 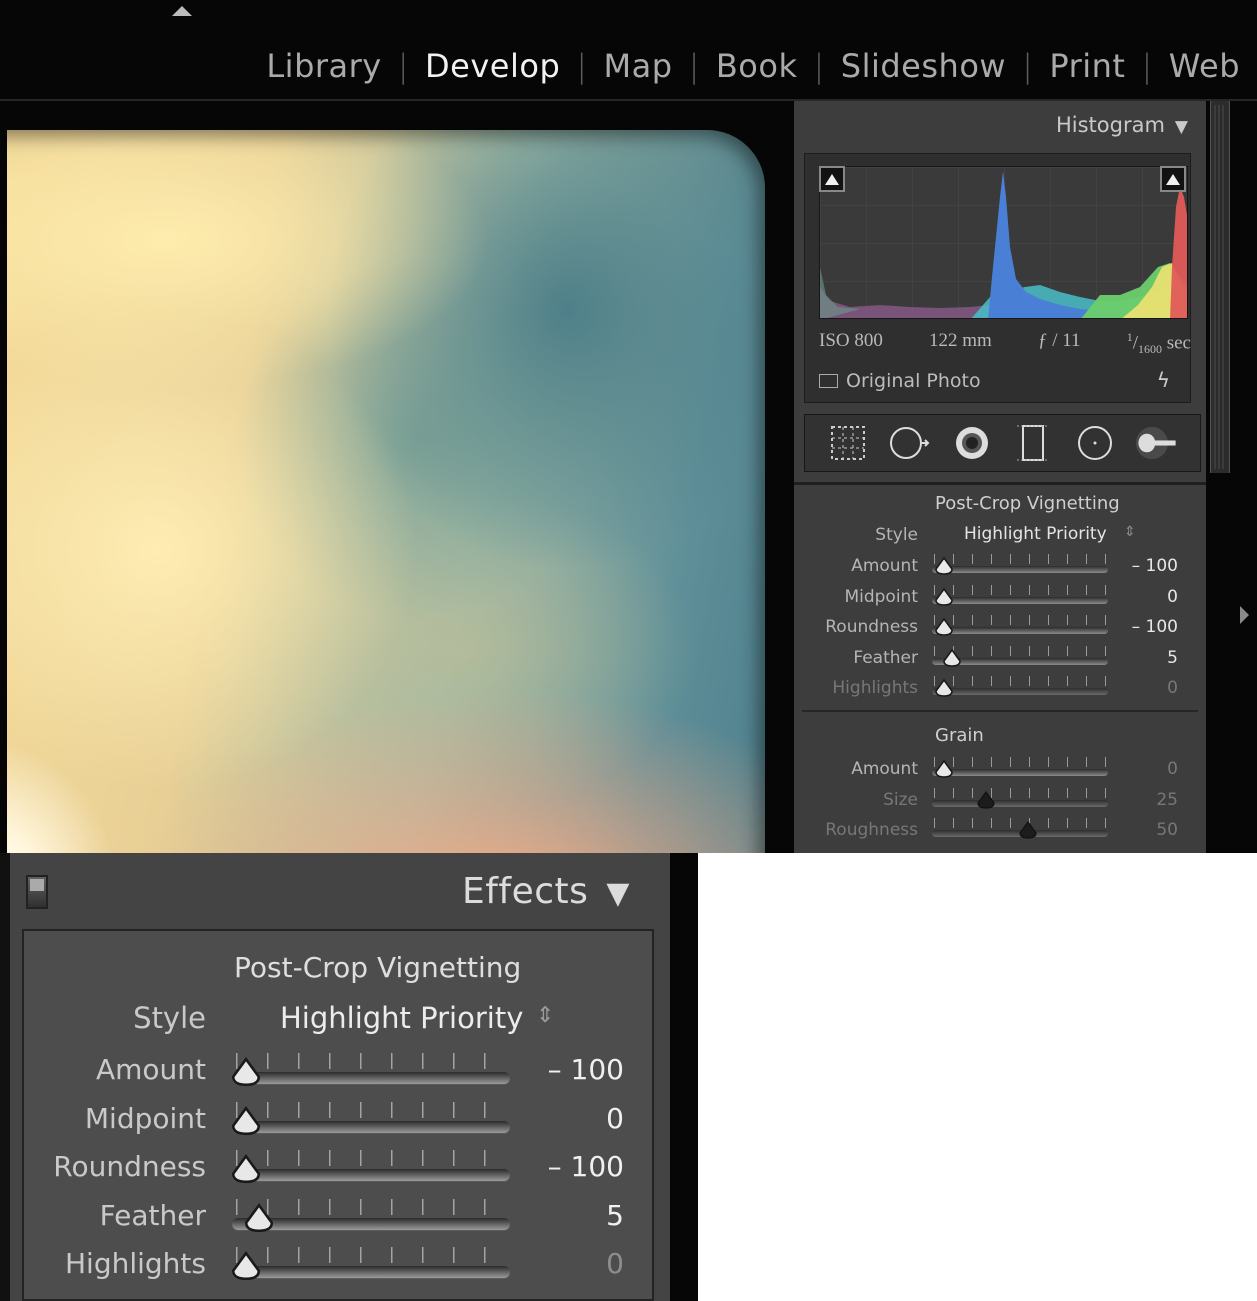 I want to click on module-print: Print, so click(x=1087, y=66).